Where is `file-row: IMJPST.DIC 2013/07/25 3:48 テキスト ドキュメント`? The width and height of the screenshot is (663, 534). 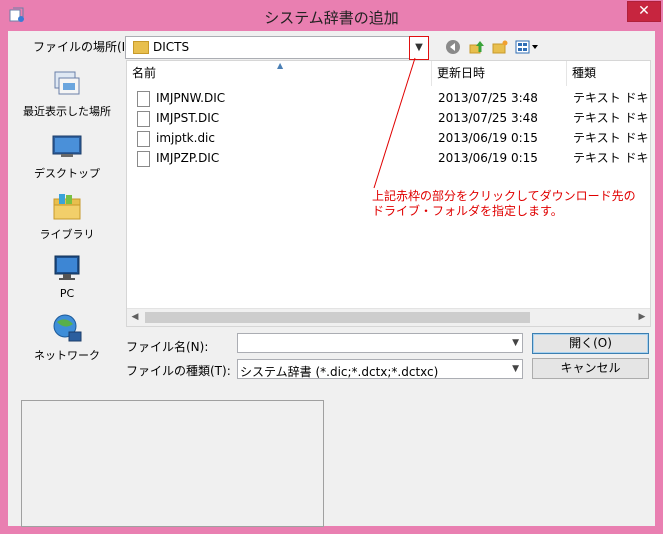 file-row: IMJPST.DIC 2013/07/25 3:48 テキスト ドキュメント is located at coordinates (388, 118).